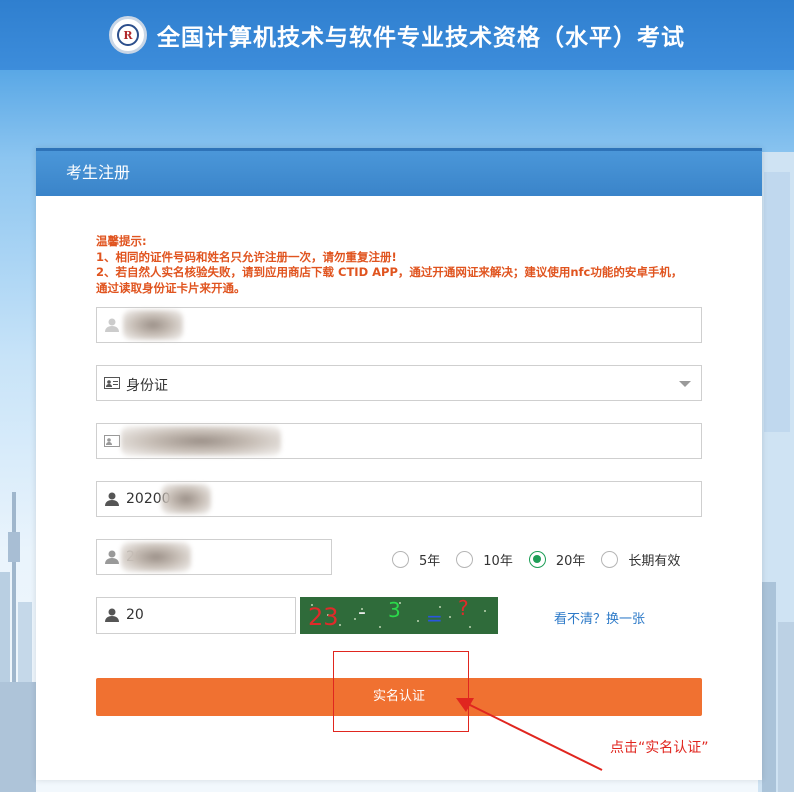  I want to click on annotation-arrow-icon, so click(529, 734).